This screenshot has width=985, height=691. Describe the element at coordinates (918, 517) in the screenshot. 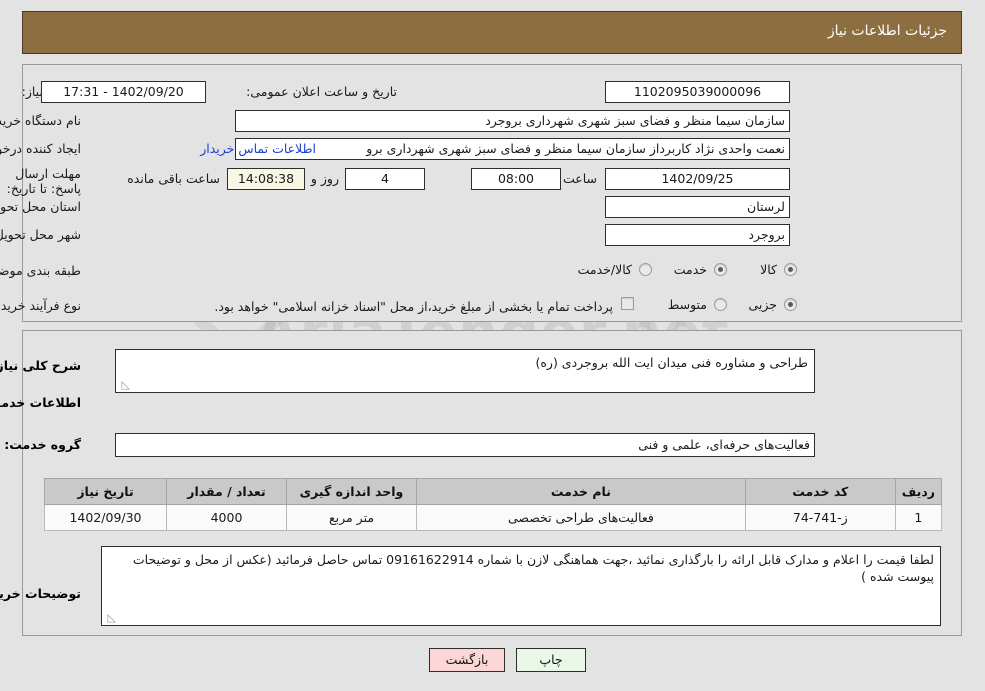

I see `cell-row: 1` at that location.